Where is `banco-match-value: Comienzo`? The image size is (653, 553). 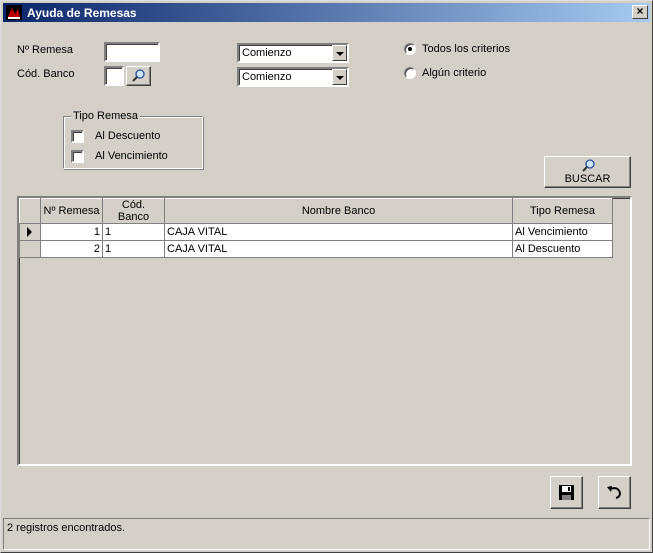
banco-match-value: Comienzo is located at coordinates (267, 77).